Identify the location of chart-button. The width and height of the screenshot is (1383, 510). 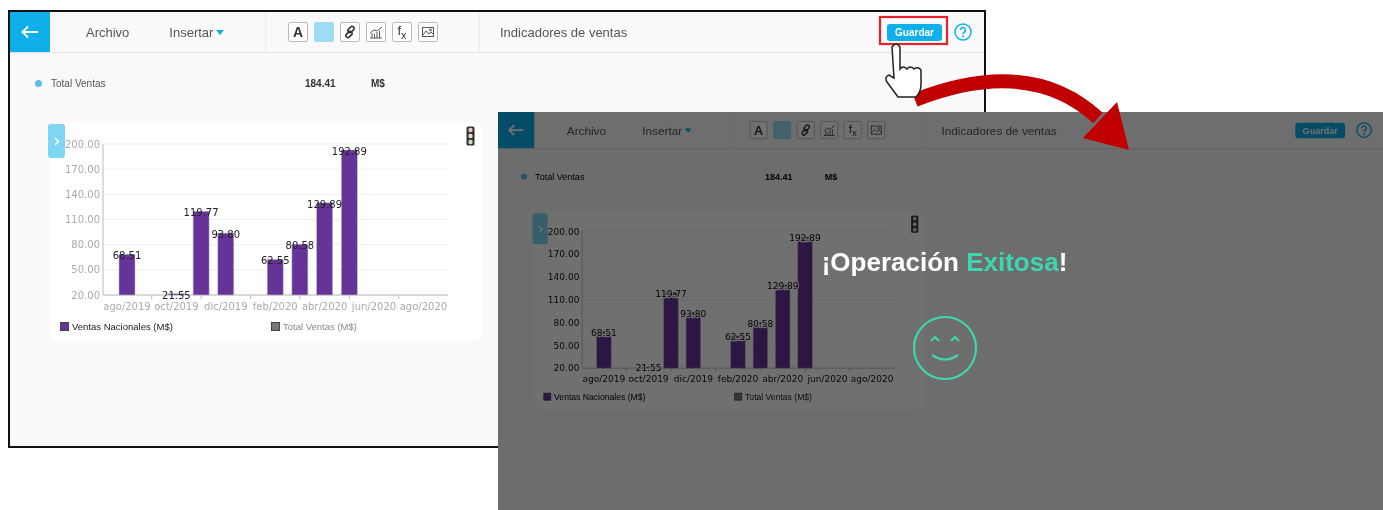
(376, 32).